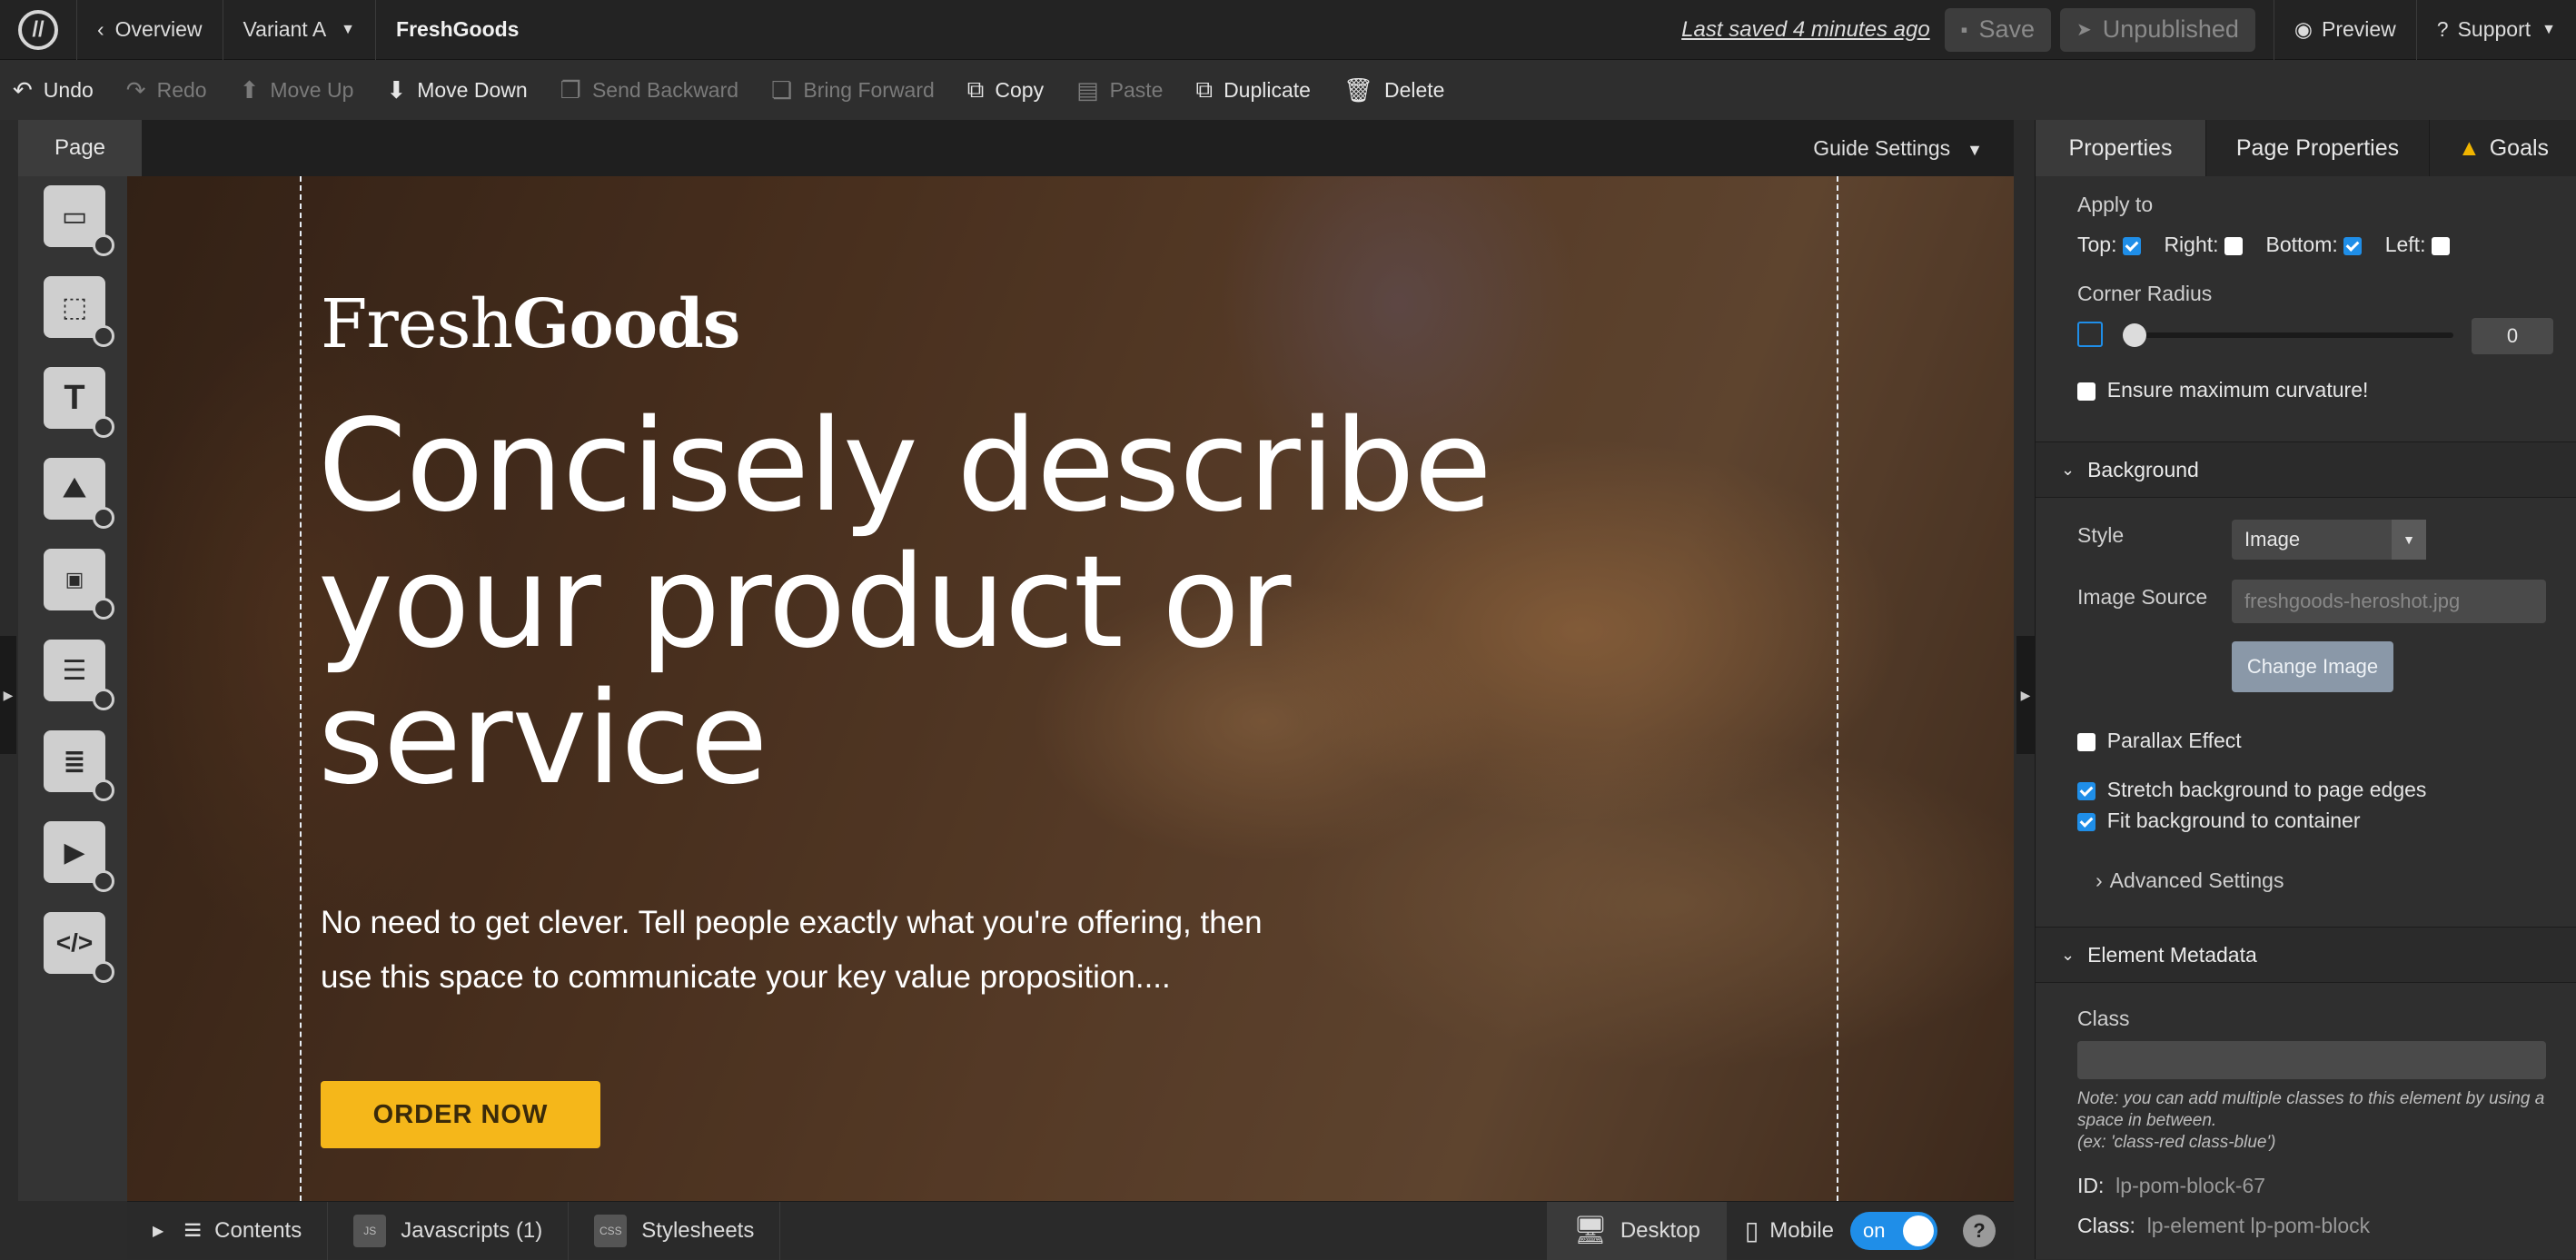  What do you see at coordinates (2086, 790) in the screenshot?
I see `stretch-checkbox` at bounding box center [2086, 790].